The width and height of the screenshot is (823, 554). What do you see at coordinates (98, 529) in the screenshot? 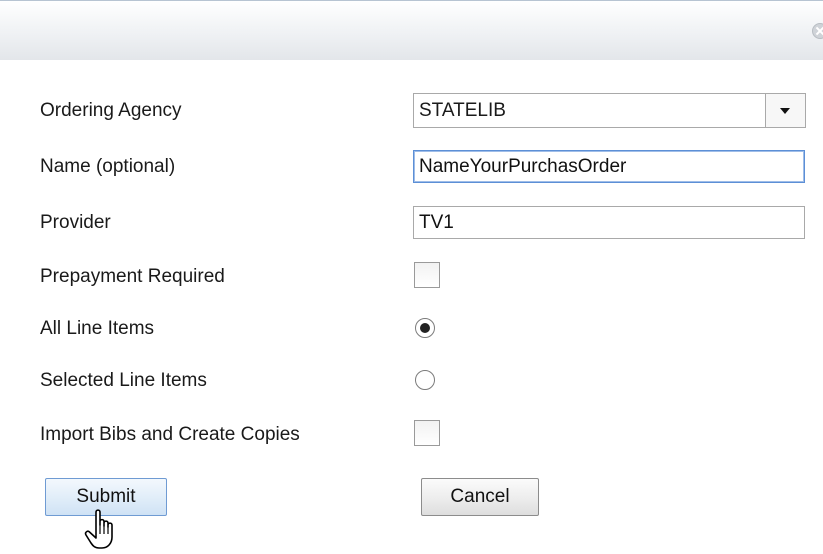
I see `hand-pointer-icon` at bounding box center [98, 529].